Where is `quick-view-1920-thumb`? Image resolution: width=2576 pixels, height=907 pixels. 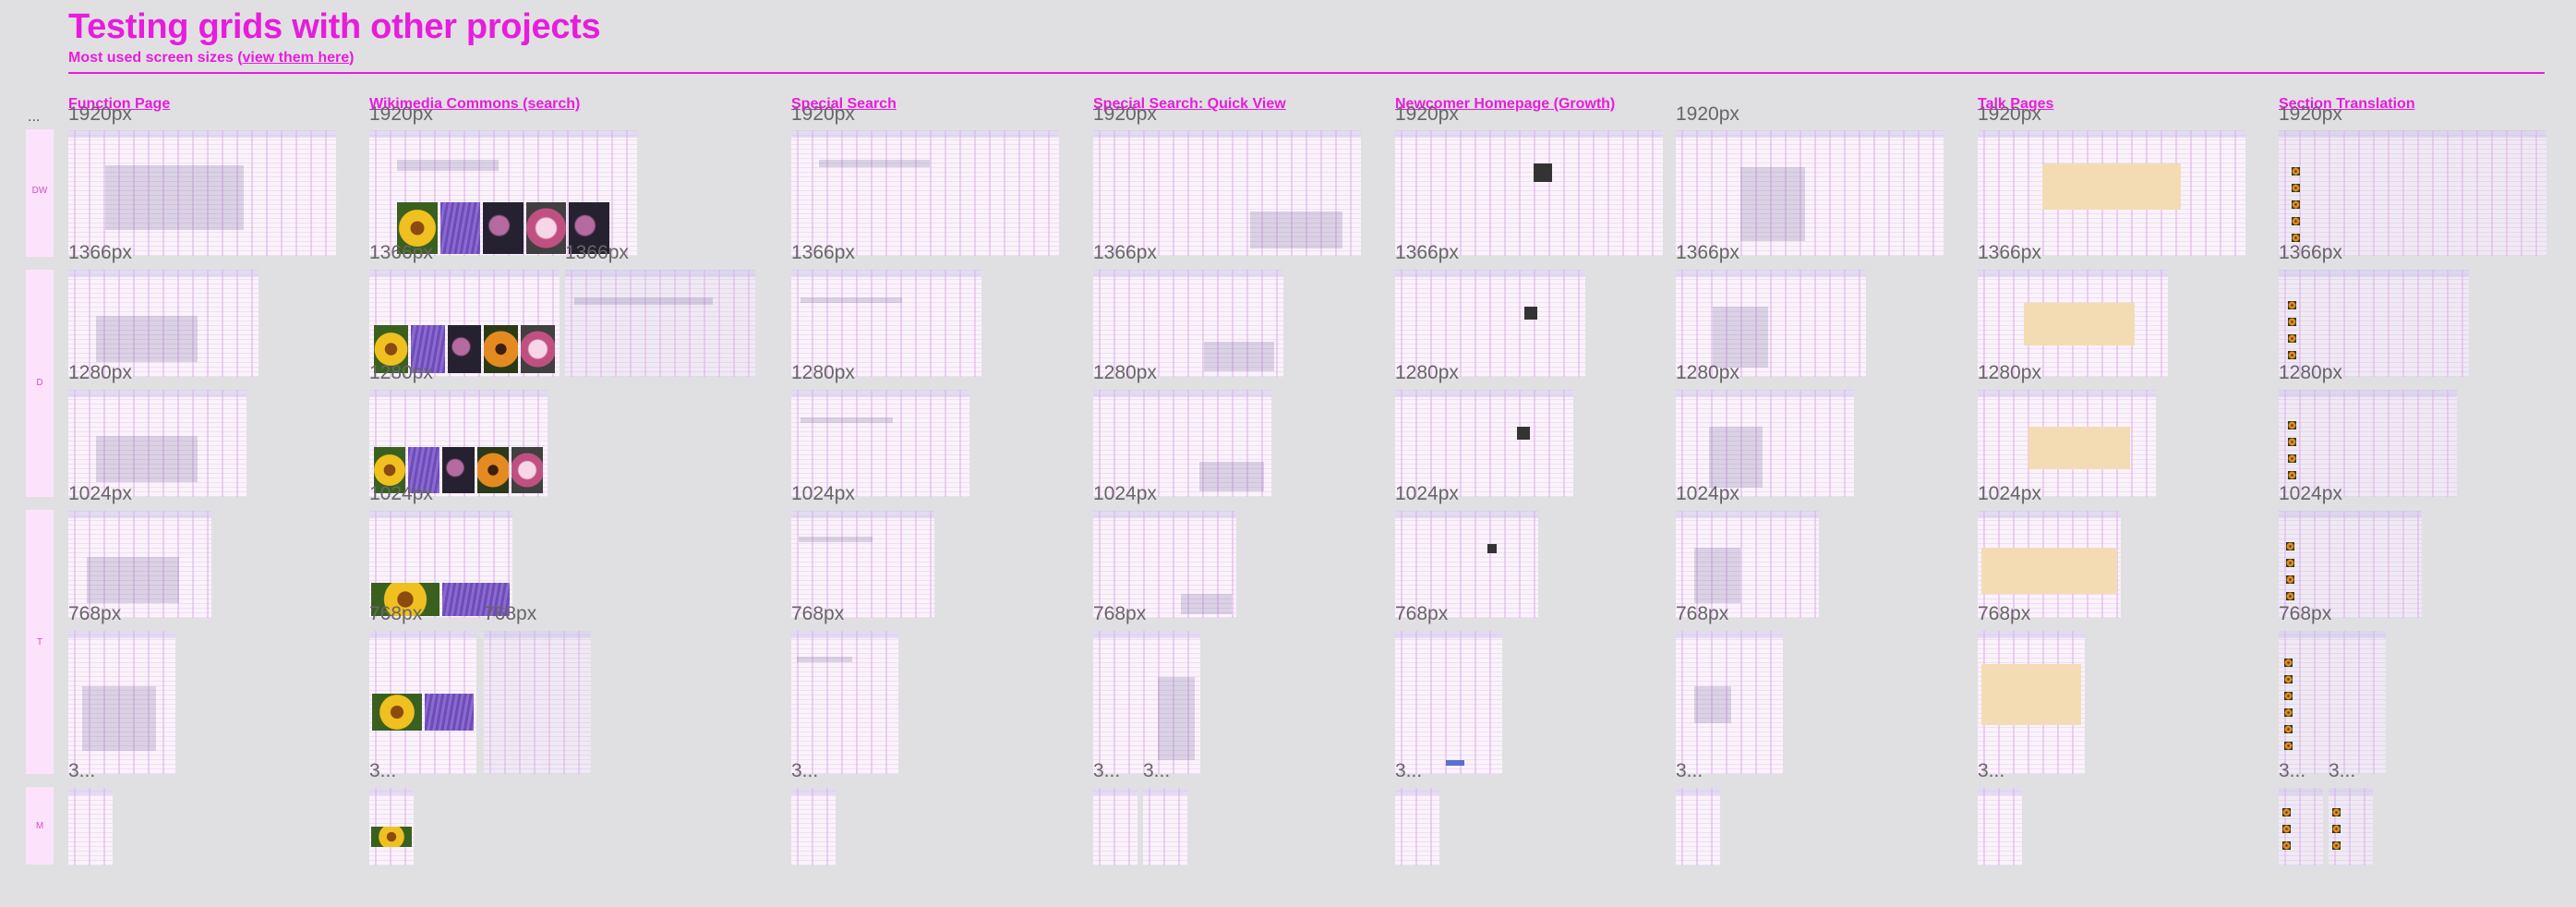 quick-view-1920-thumb is located at coordinates (1227, 193).